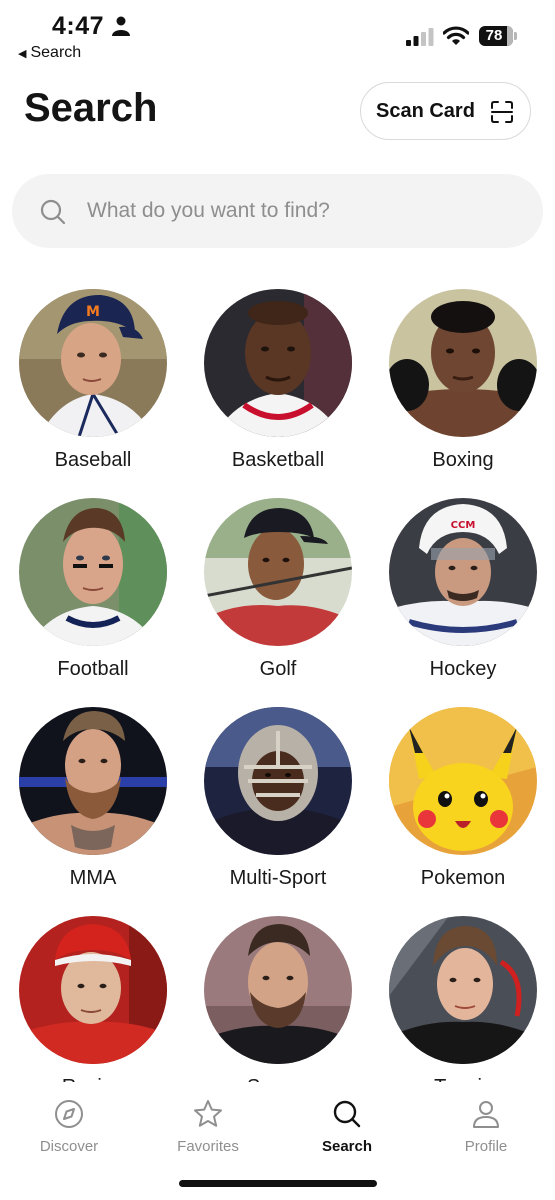 The image size is (555, 1200). I want to click on hockey-player-photo: CCM, so click(463, 572).